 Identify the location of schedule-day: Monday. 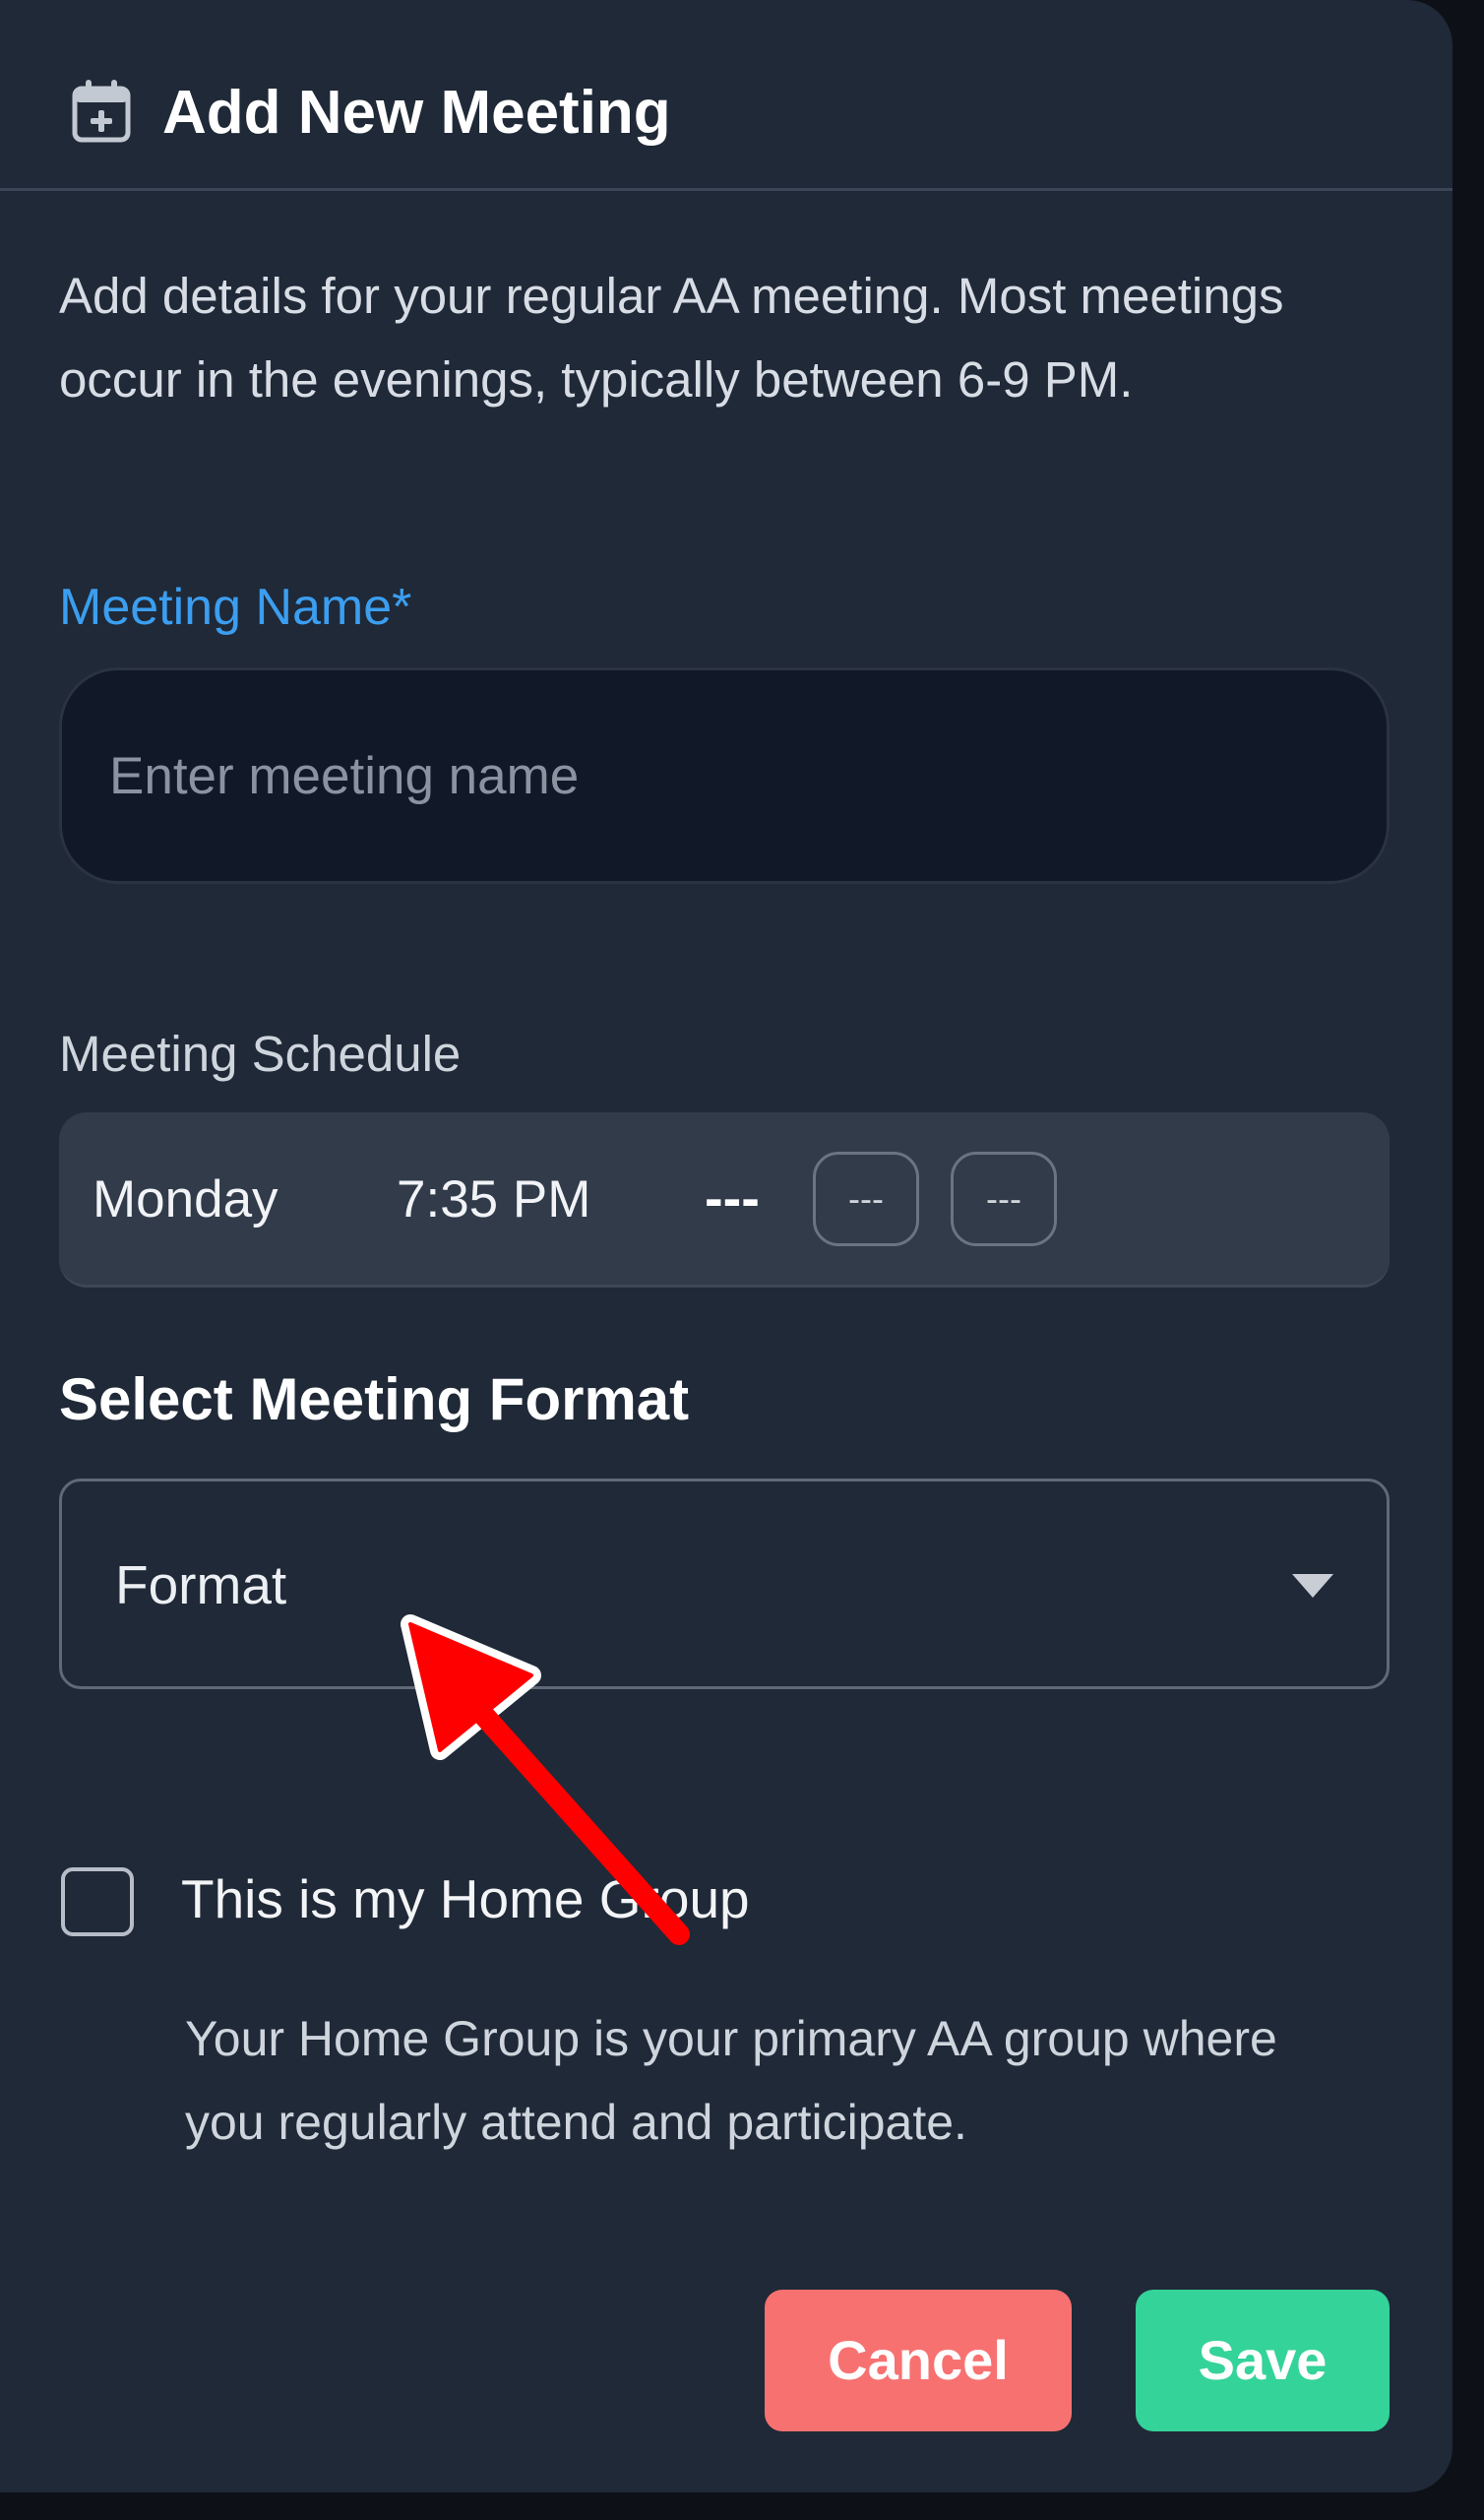
(185, 1200).